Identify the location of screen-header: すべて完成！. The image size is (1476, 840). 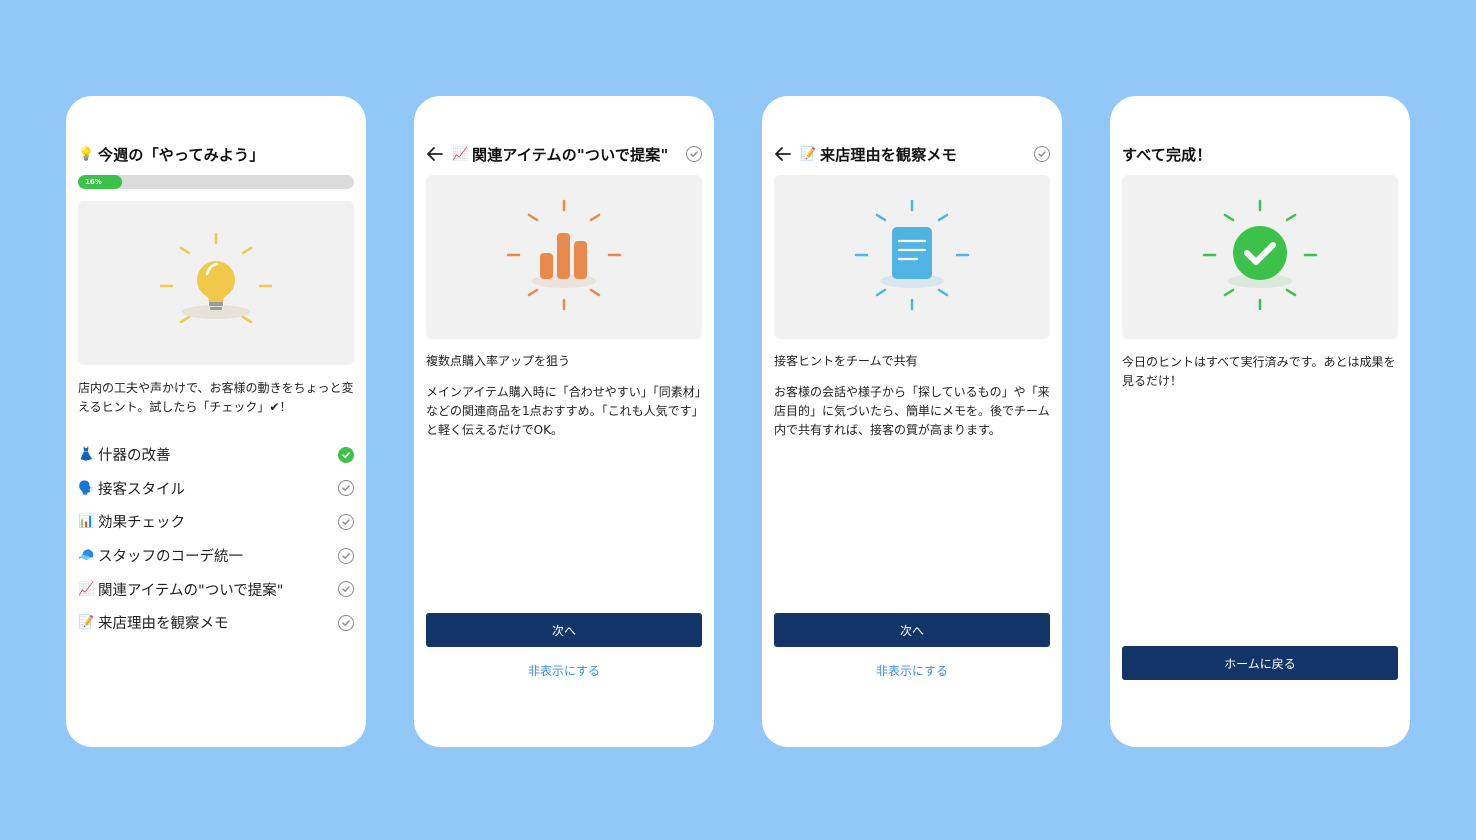
(1260, 154).